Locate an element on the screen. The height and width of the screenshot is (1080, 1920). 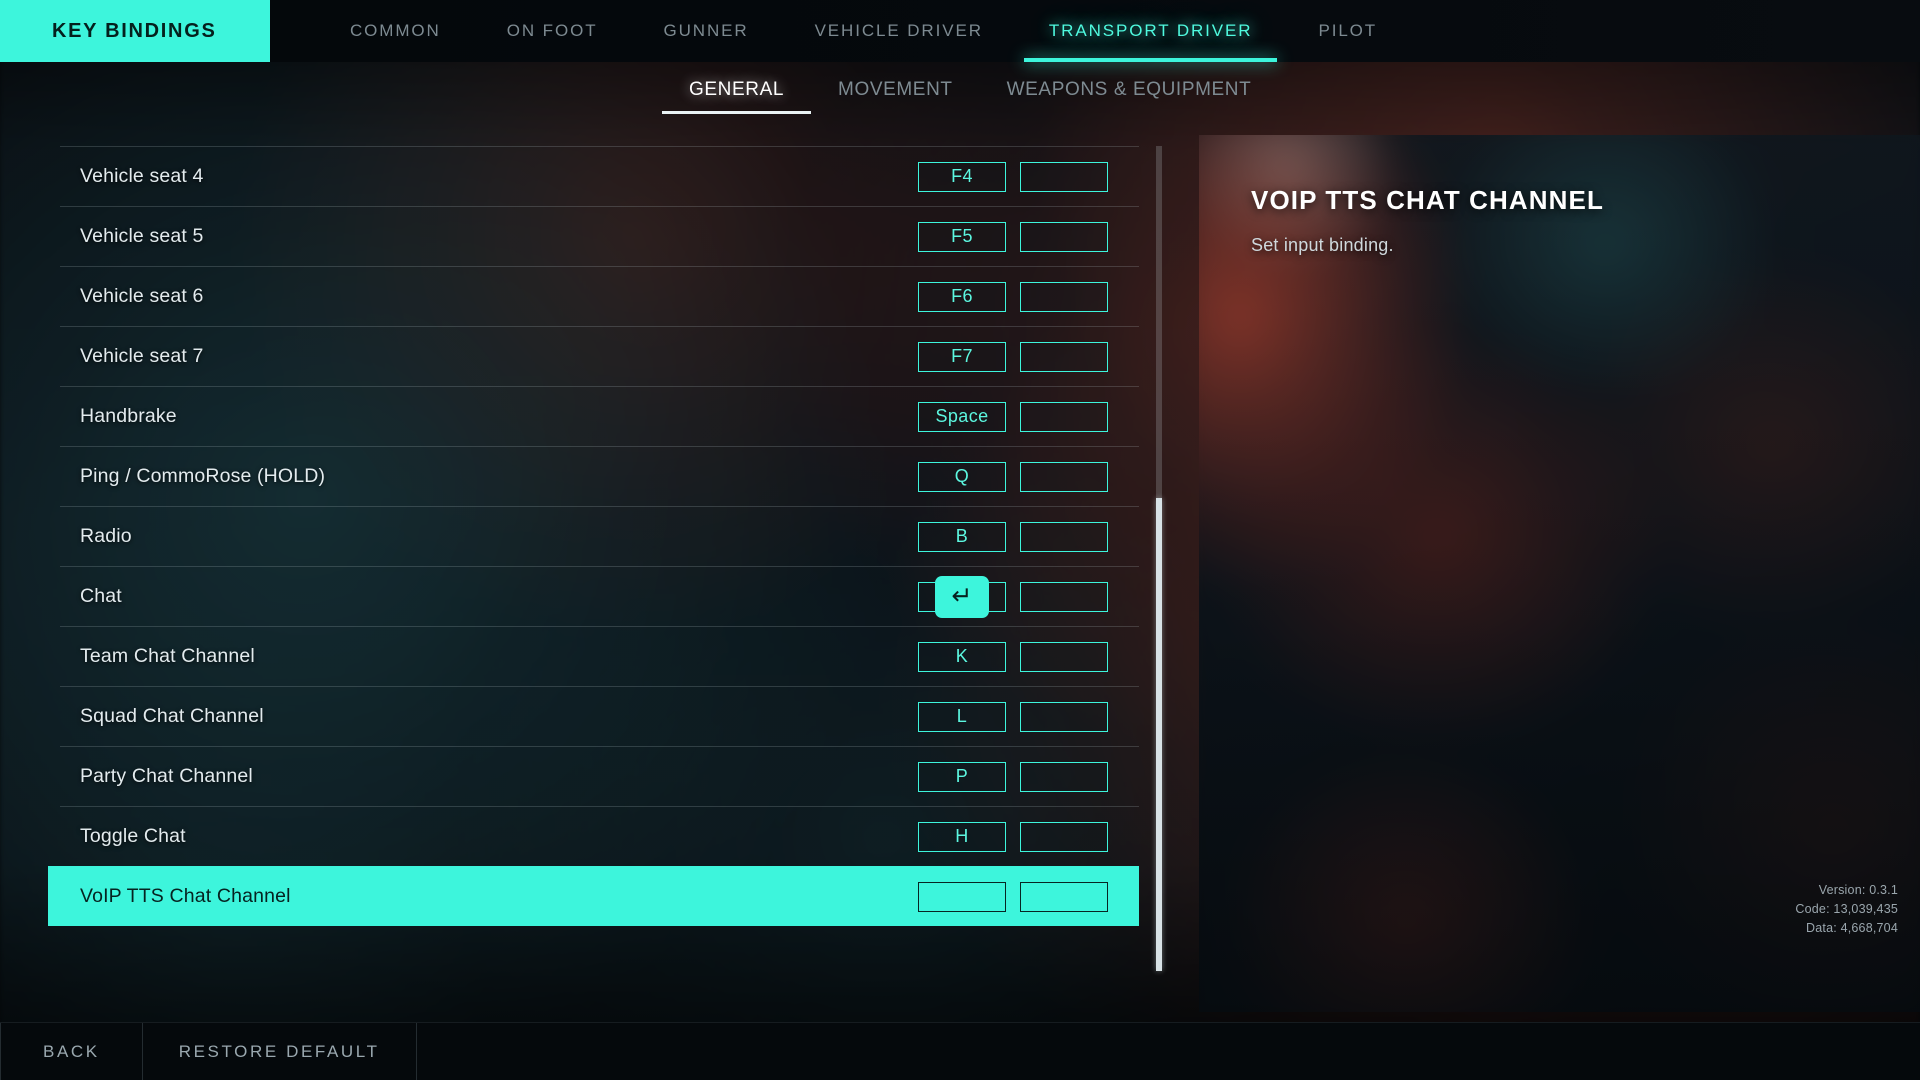
binding-key-slots: B is located at coordinates (1028, 536).